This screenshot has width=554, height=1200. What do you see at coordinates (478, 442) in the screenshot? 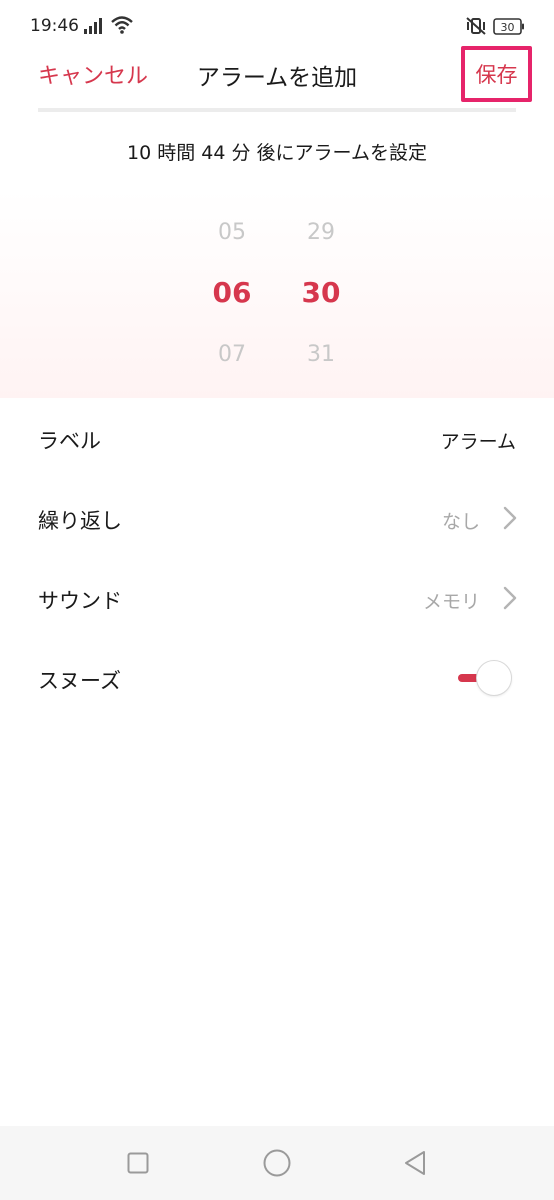
I see `label-row-value: アラーム` at bounding box center [478, 442].